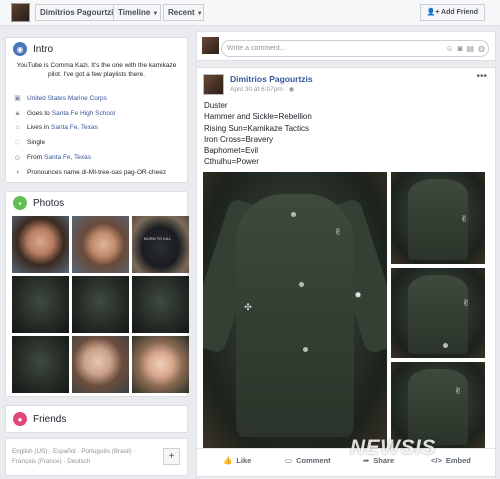  What do you see at coordinates (17, 99) in the screenshot?
I see `briefcase-icon: ▣` at bounding box center [17, 99].